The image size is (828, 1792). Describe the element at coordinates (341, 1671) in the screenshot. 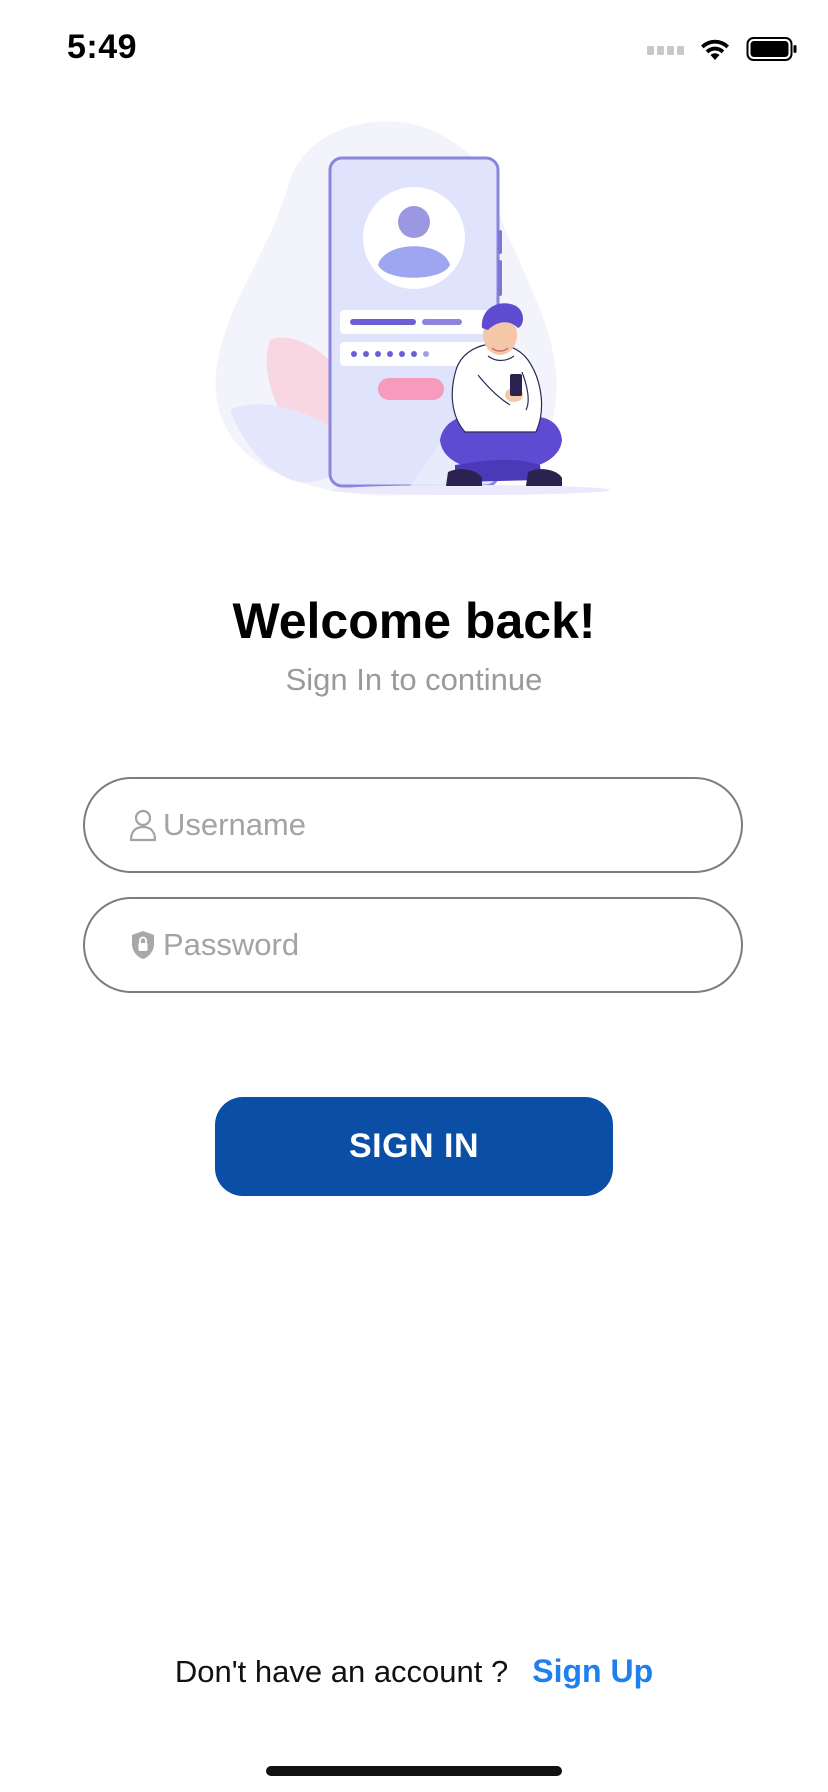

I see `sign-up-prompt-text: Don't have an account ?` at that location.